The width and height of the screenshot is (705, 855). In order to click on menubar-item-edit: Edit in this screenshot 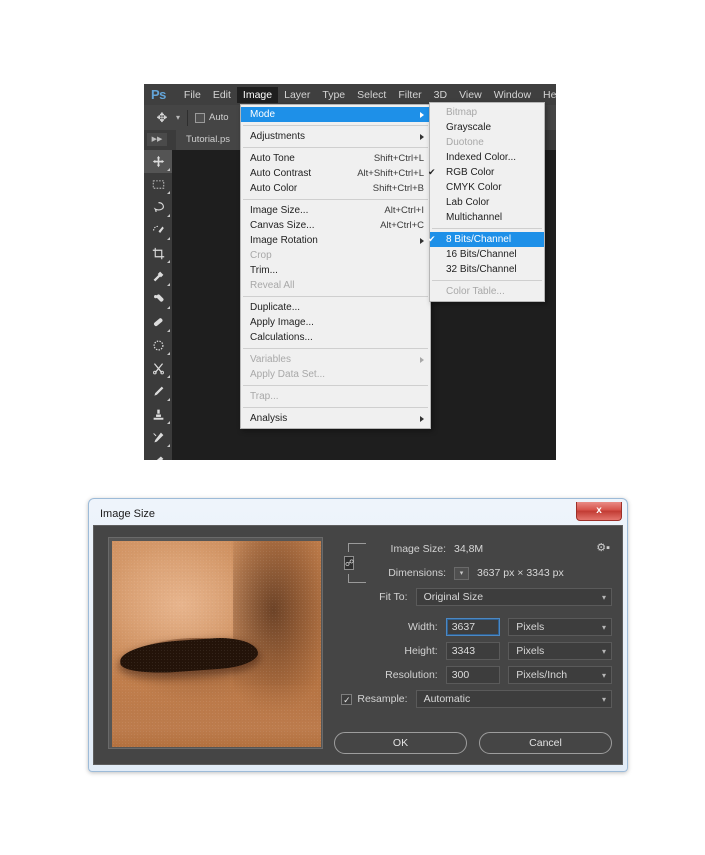, I will do `click(222, 95)`.